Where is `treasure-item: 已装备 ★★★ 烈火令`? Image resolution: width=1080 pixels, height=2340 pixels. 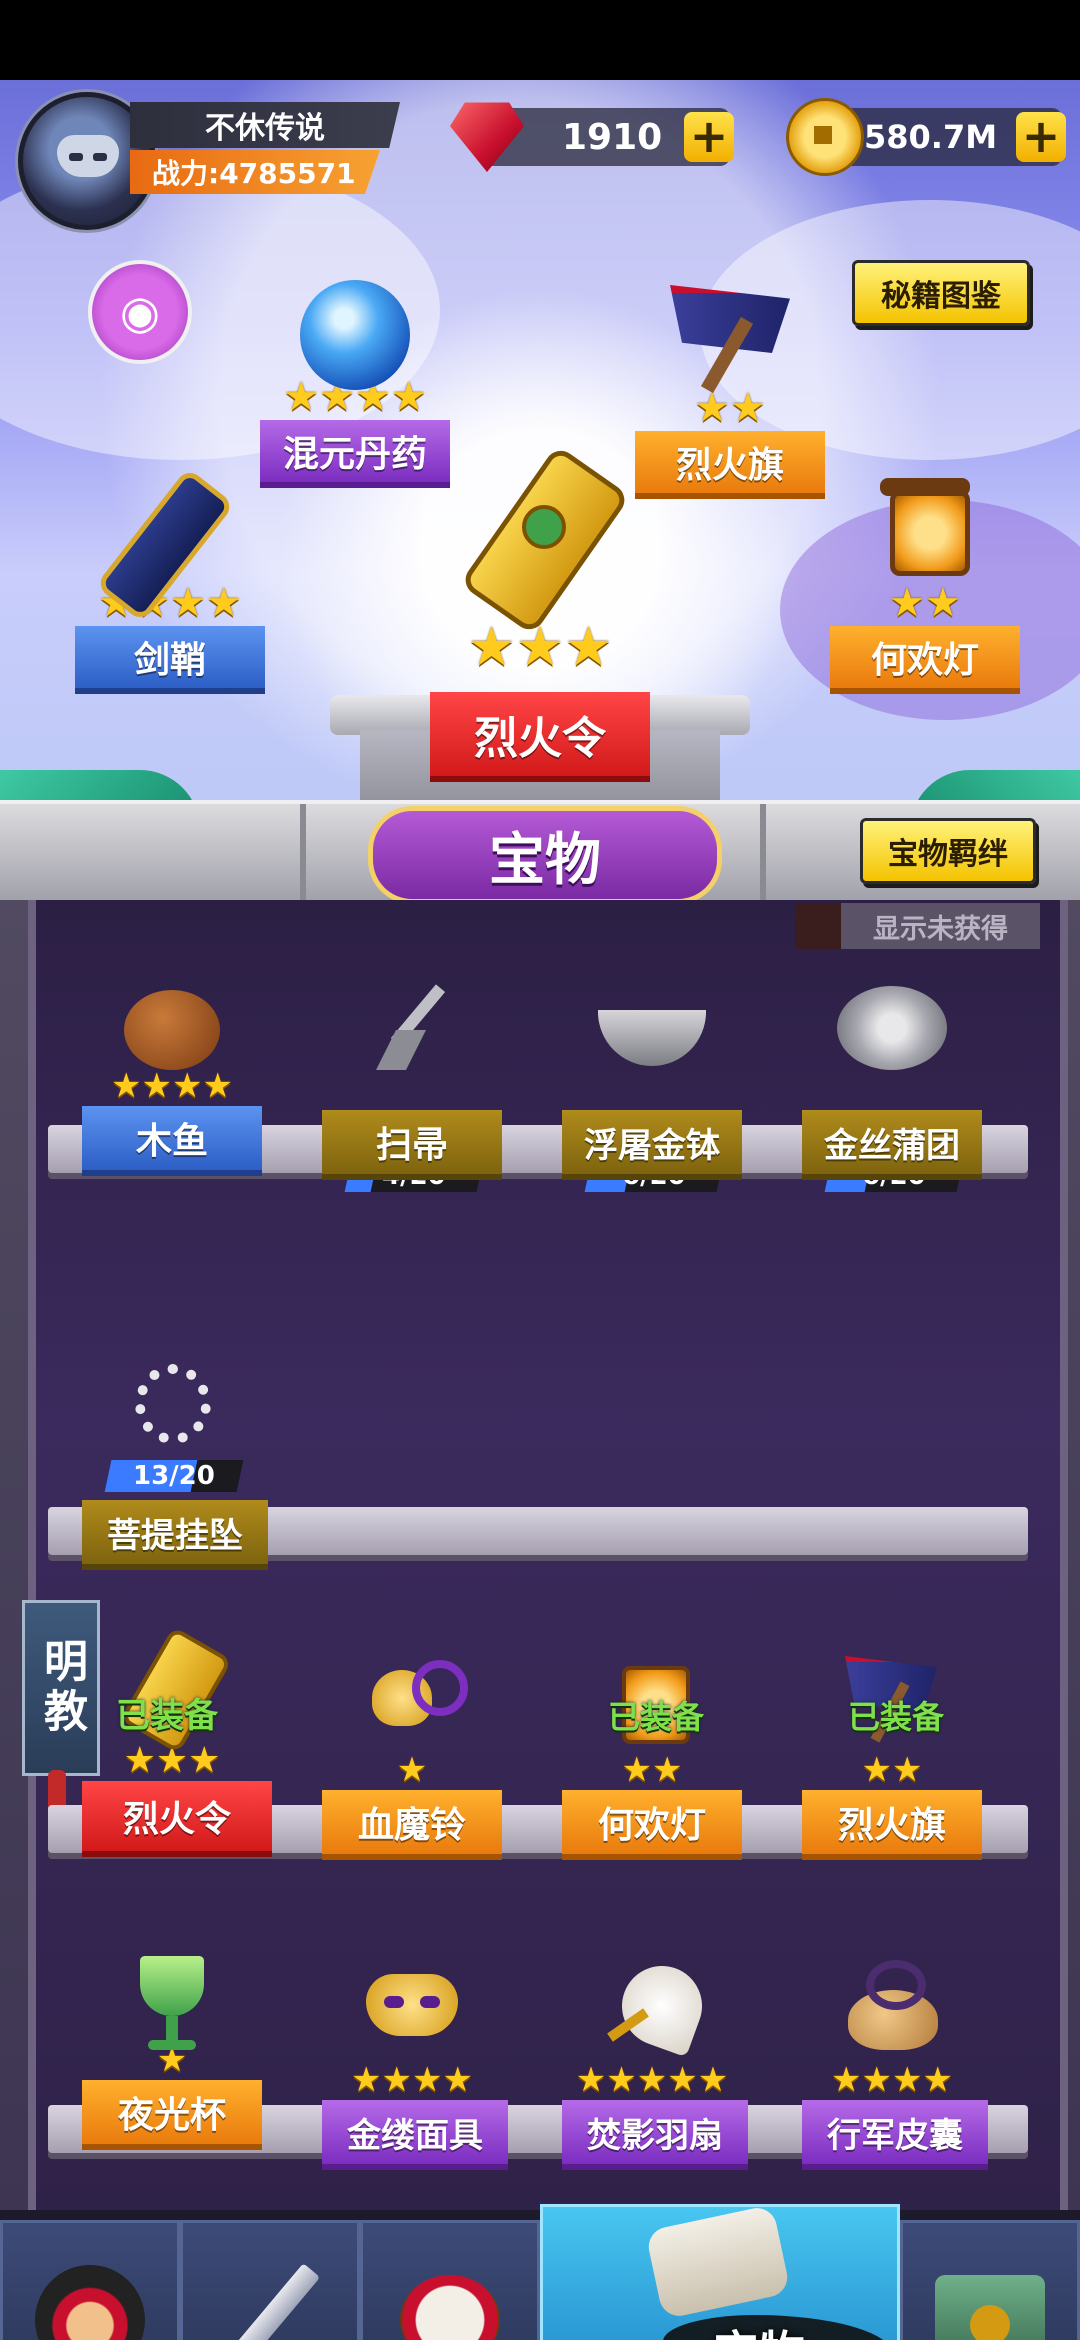
treasure-item: 已装备 ★★★ 烈火令 is located at coordinates (177, 1741).